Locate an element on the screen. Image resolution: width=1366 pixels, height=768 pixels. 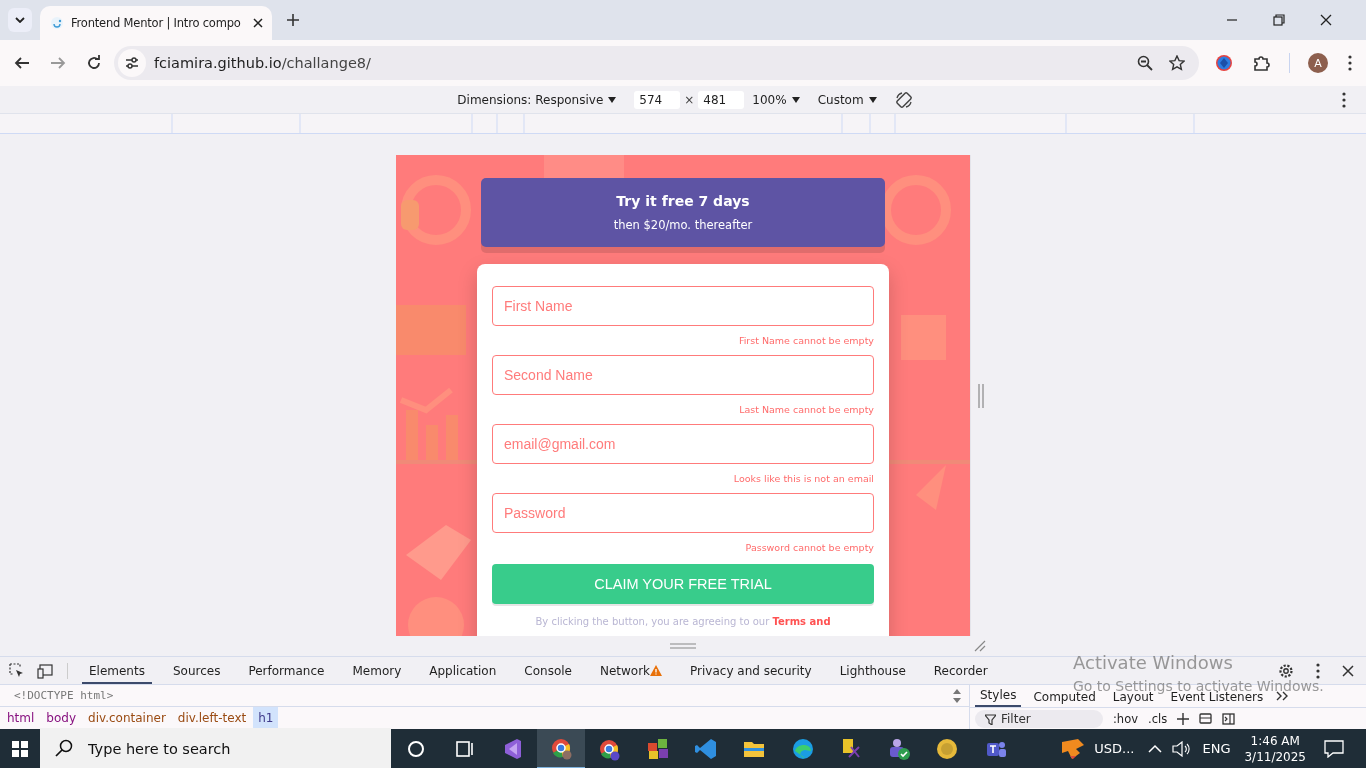
devtools-tab: Performance is located at coordinates (286, 670).